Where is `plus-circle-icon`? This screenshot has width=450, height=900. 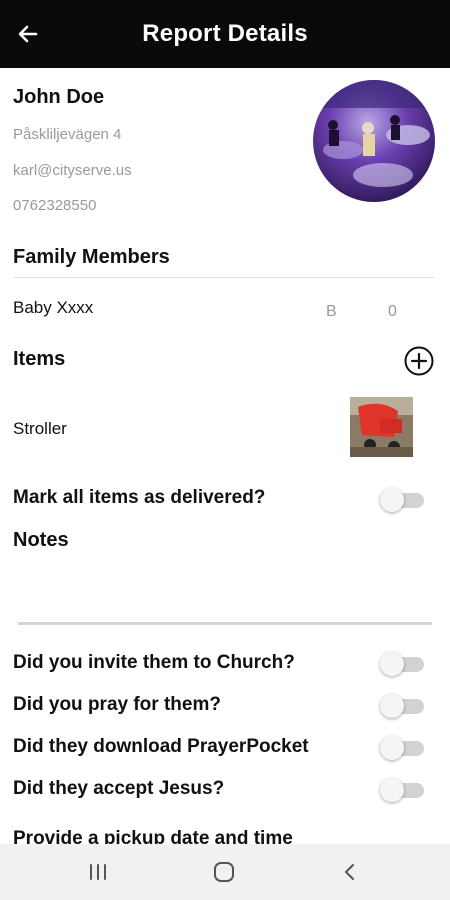 plus-circle-icon is located at coordinates (419, 361).